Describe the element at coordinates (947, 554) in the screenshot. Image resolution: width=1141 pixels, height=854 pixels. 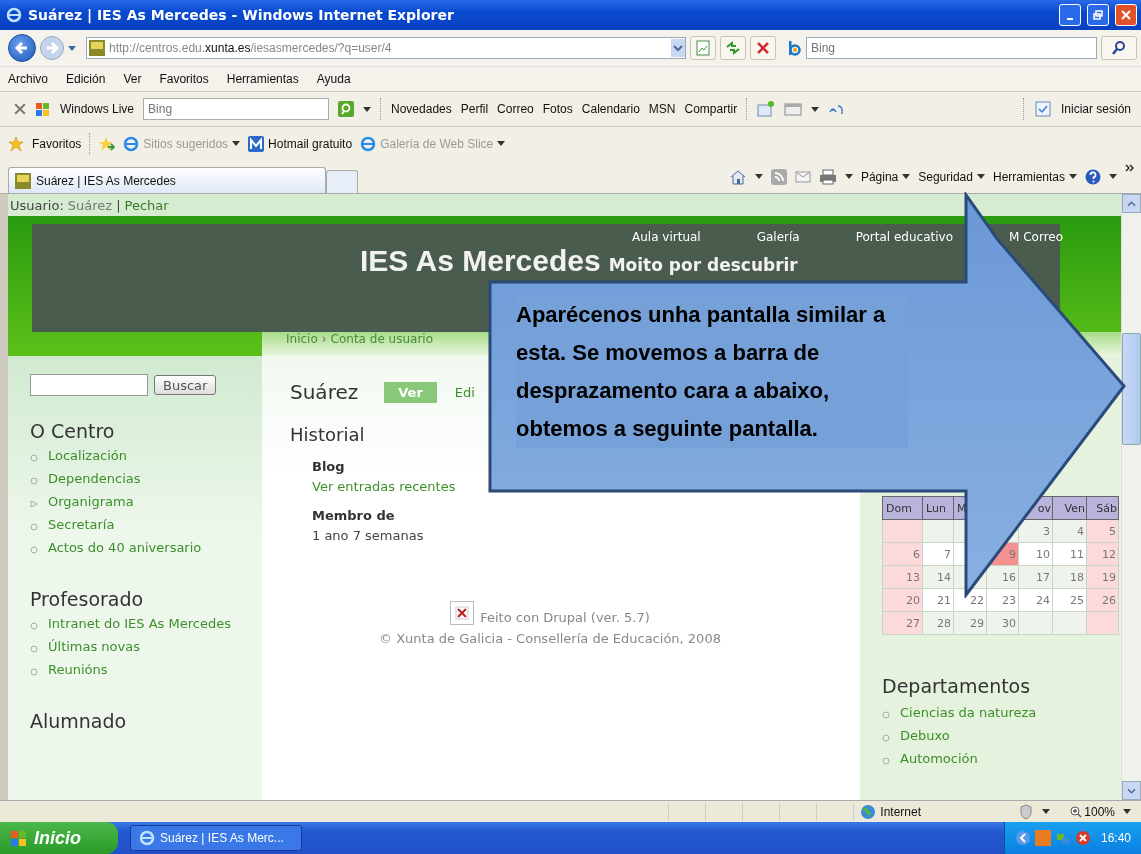
I see `calendar-day: 7` at that location.